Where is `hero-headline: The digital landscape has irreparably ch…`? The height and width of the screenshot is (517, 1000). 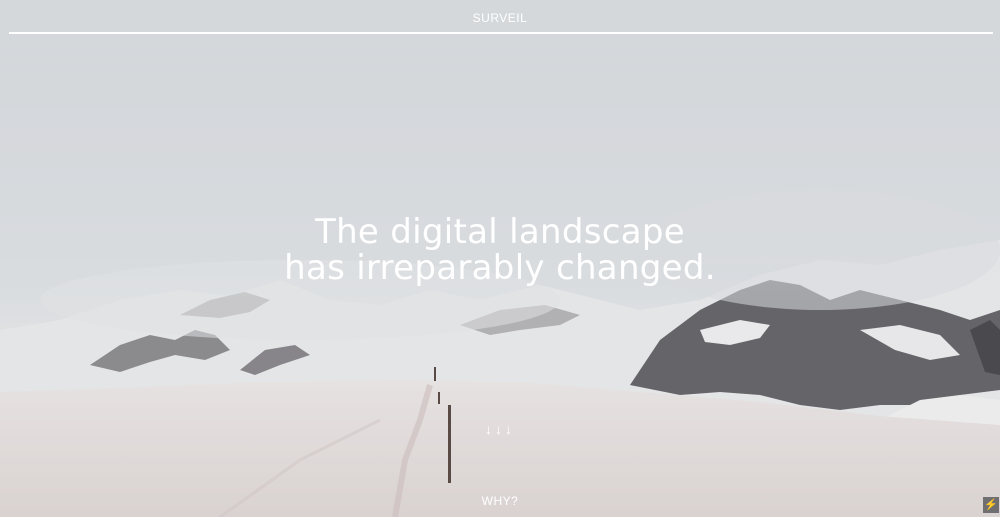 hero-headline: The digital landscape has irreparably ch… is located at coordinates (500, 250).